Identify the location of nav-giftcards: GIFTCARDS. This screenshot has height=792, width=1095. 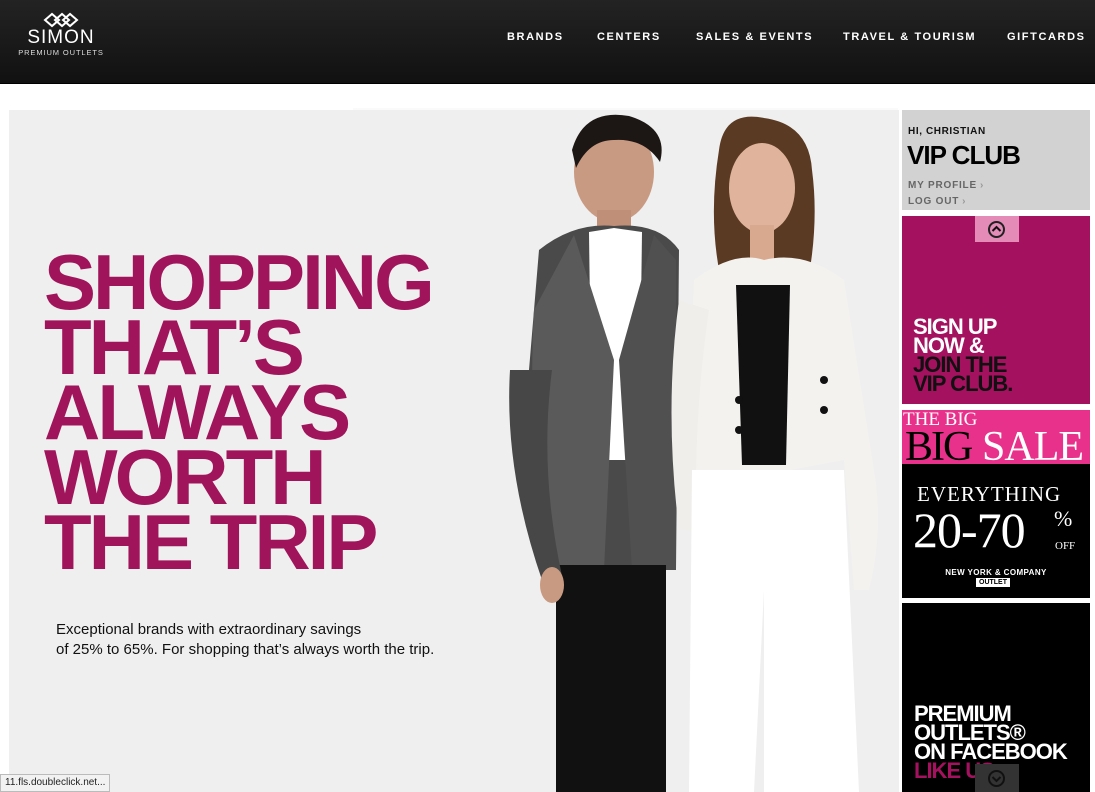
(1046, 37).